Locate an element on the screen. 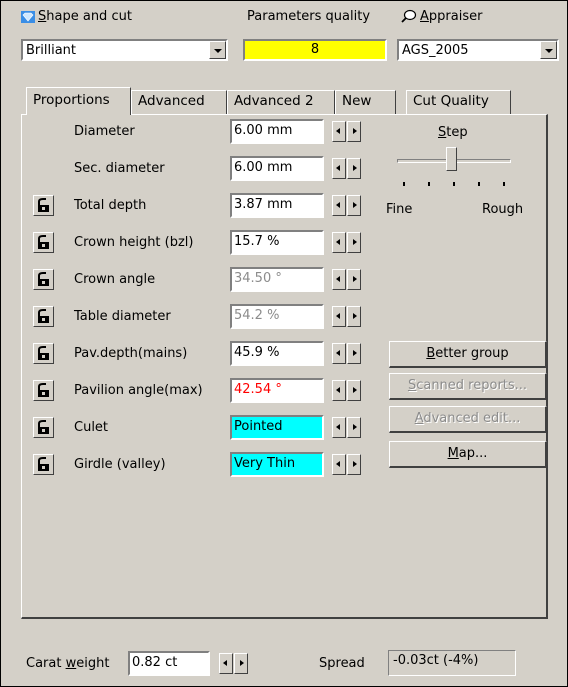 This screenshot has height=687, width=568. step-label: Step is located at coordinates (453, 132).